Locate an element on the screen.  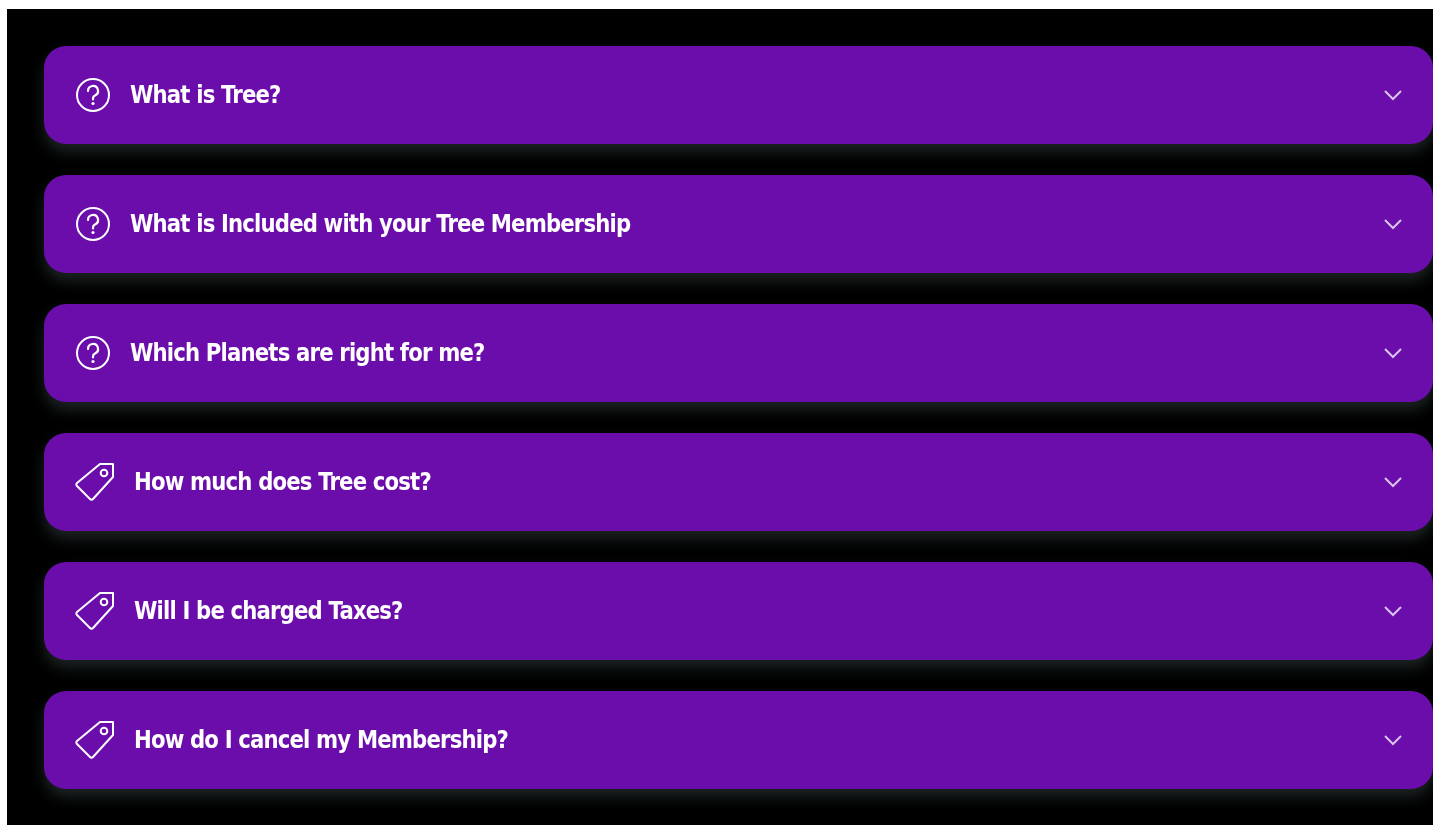
faq-item: What is Tree? is located at coordinates (738, 95).